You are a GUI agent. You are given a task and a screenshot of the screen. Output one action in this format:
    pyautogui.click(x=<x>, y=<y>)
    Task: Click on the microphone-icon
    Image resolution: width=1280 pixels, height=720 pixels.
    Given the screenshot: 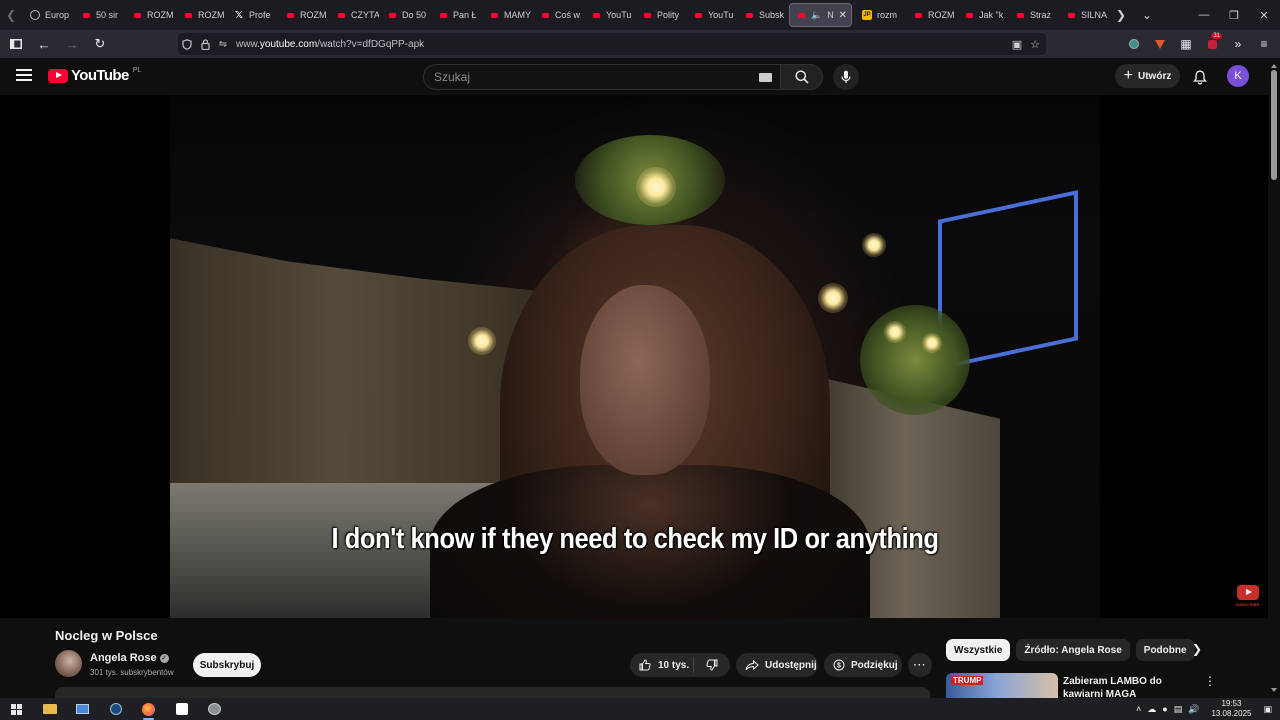 What is the action you would take?
    pyautogui.click(x=846, y=76)
    